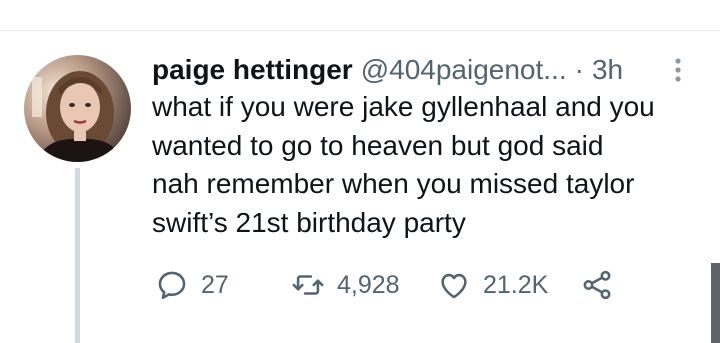 This screenshot has width=720, height=343. Describe the element at coordinates (309, 222) in the screenshot. I see `tweet-text-line: swift’s 21st birthday party` at that location.